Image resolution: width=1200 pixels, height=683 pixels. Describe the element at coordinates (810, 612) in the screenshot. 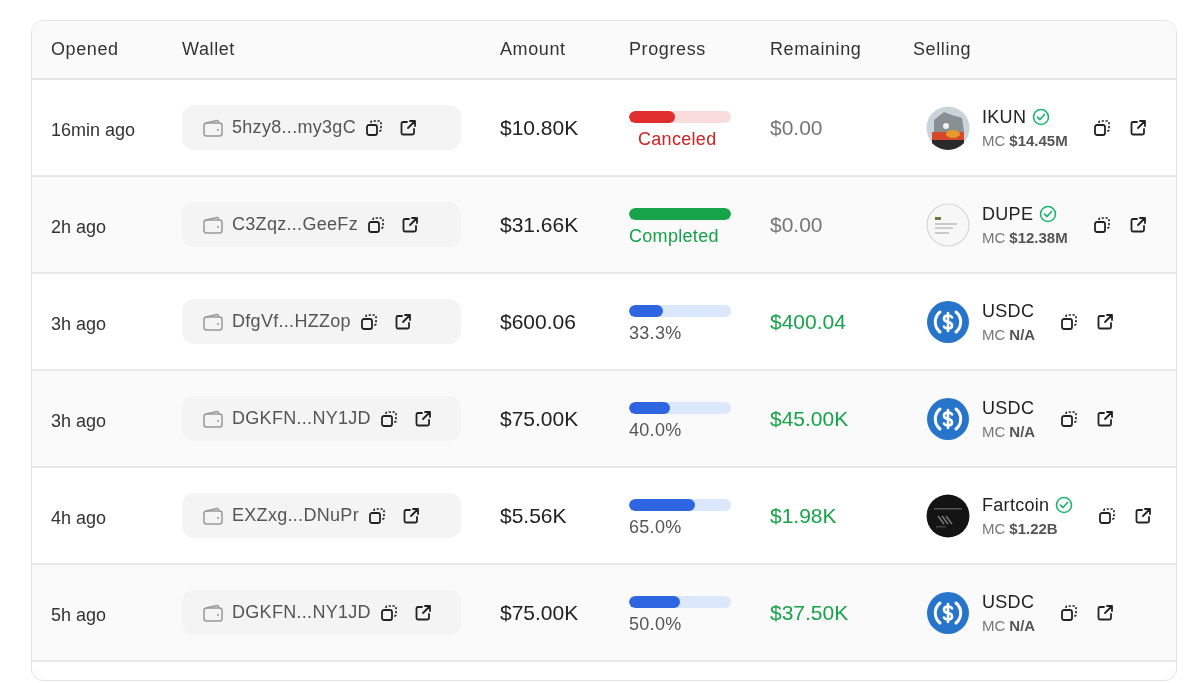

I see `remaining-amount: $37.50K` at that location.